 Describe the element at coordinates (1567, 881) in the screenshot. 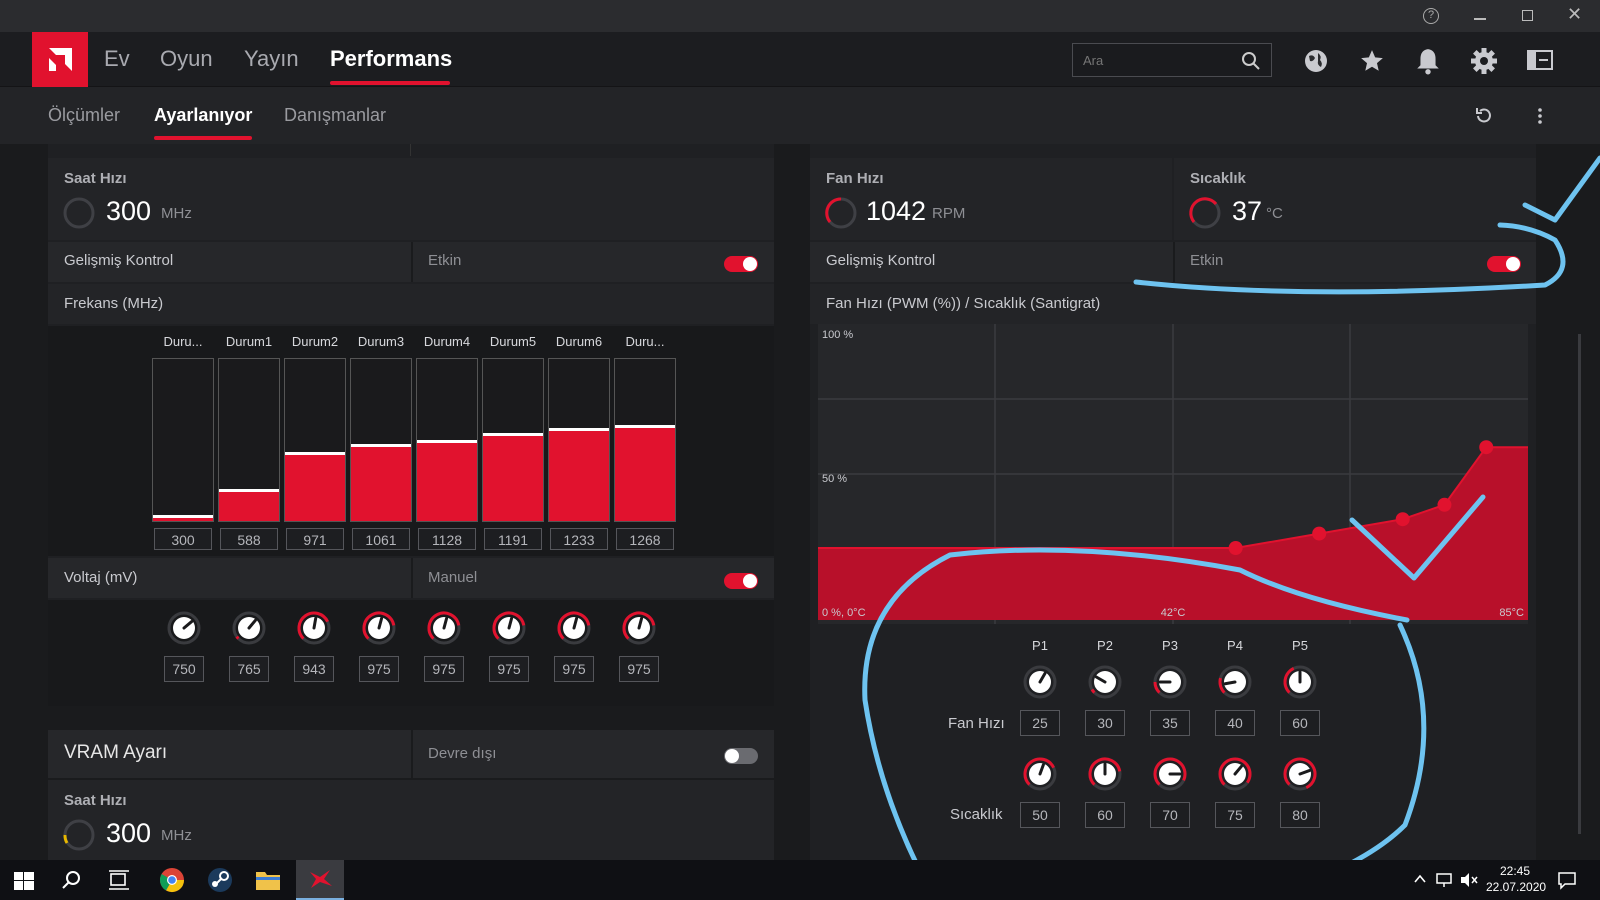

I see `notifications-icon` at that location.